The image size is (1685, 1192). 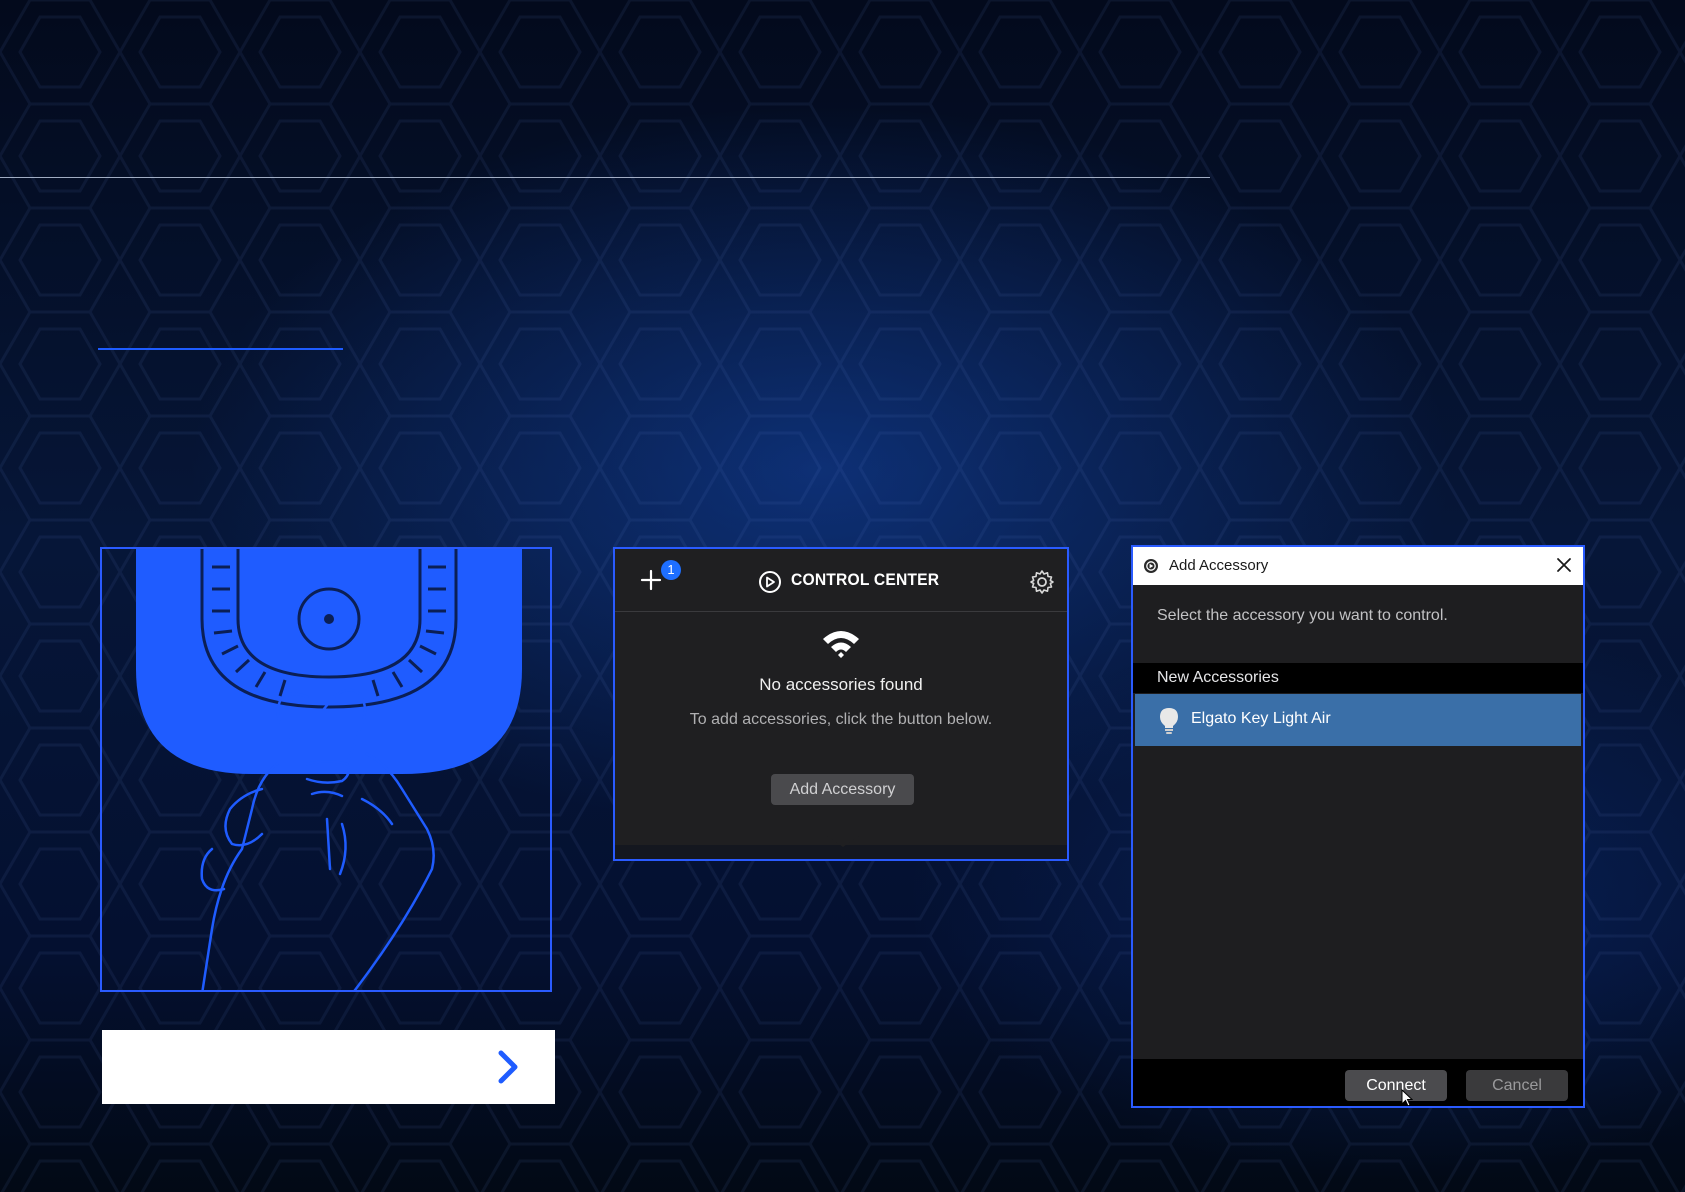 What do you see at coordinates (671, 570) in the screenshot?
I see `notification-badge: 1` at bounding box center [671, 570].